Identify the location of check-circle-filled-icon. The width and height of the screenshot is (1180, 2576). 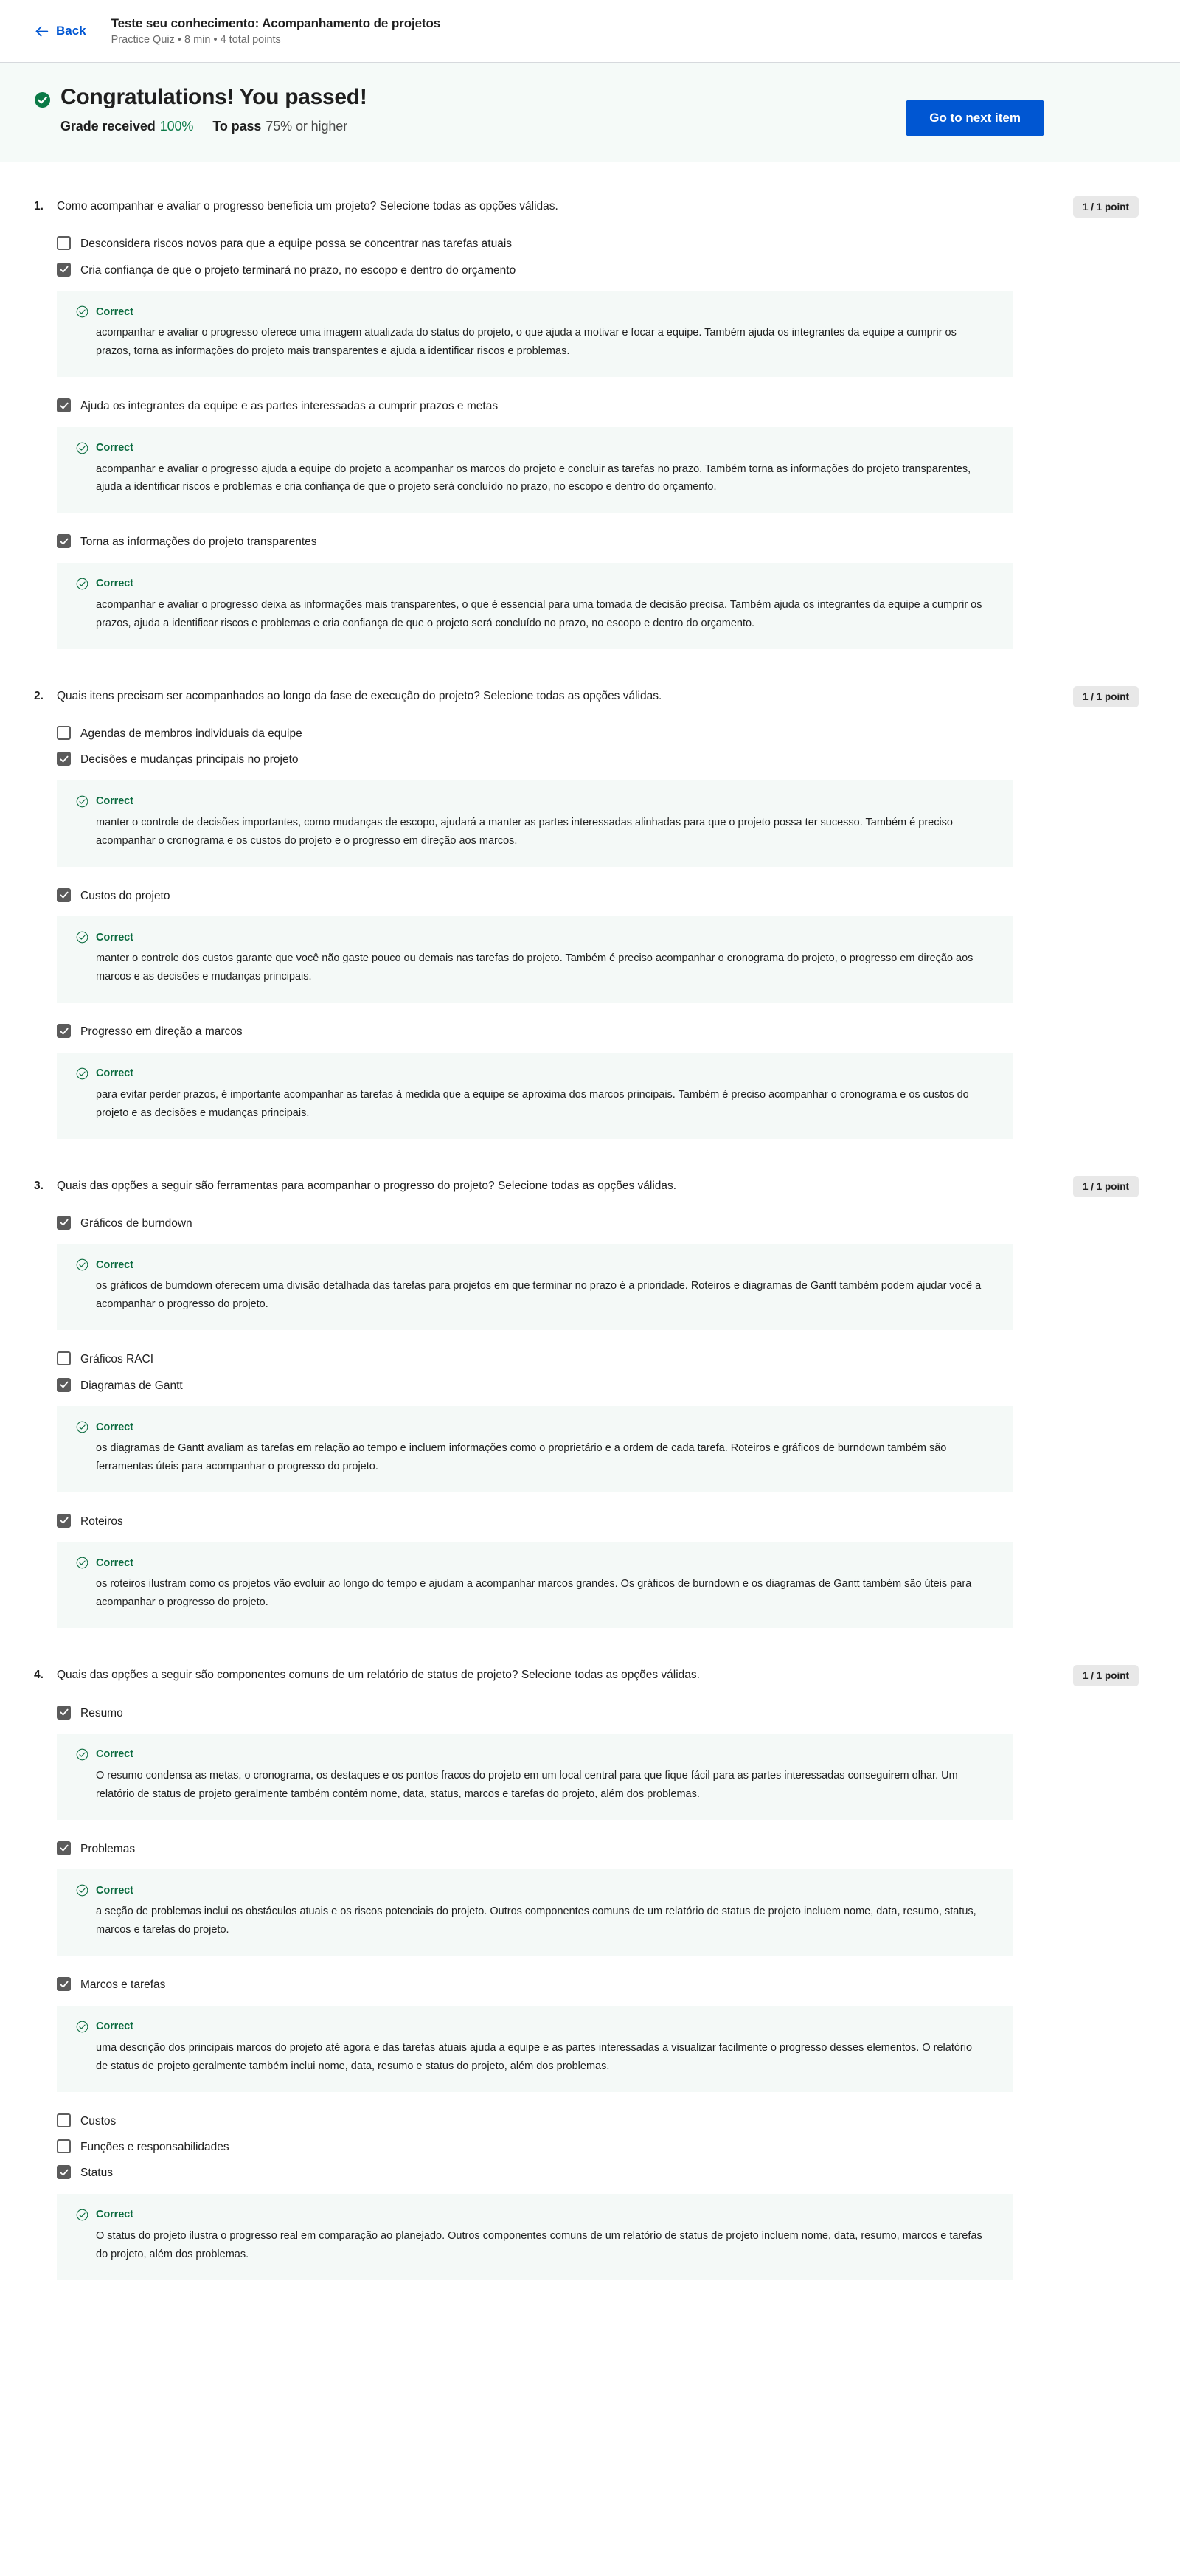
(42, 98).